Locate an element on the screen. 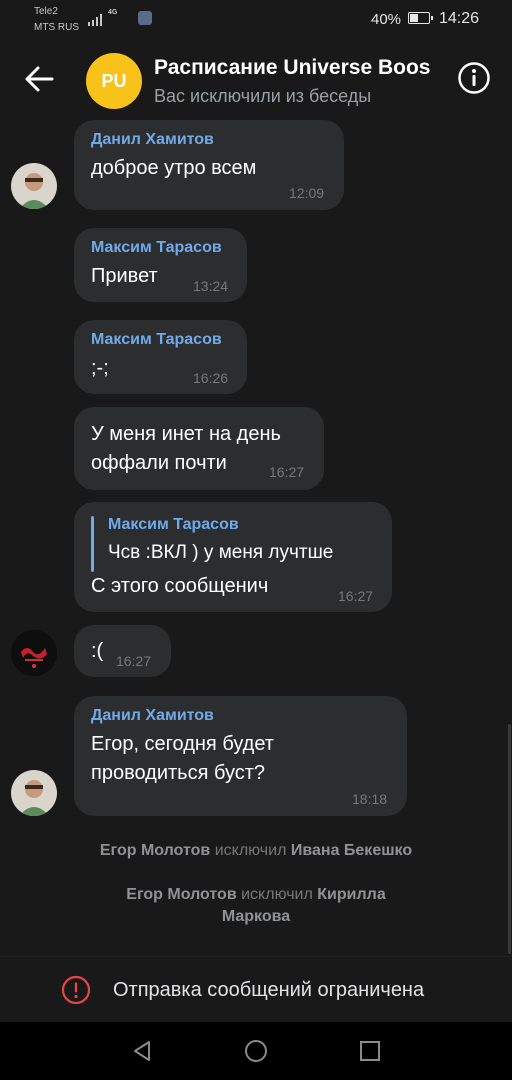 Image resolution: width=512 pixels, height=1080 pixels. message-text: У меня инет на день is located at coordinates (186, 434).